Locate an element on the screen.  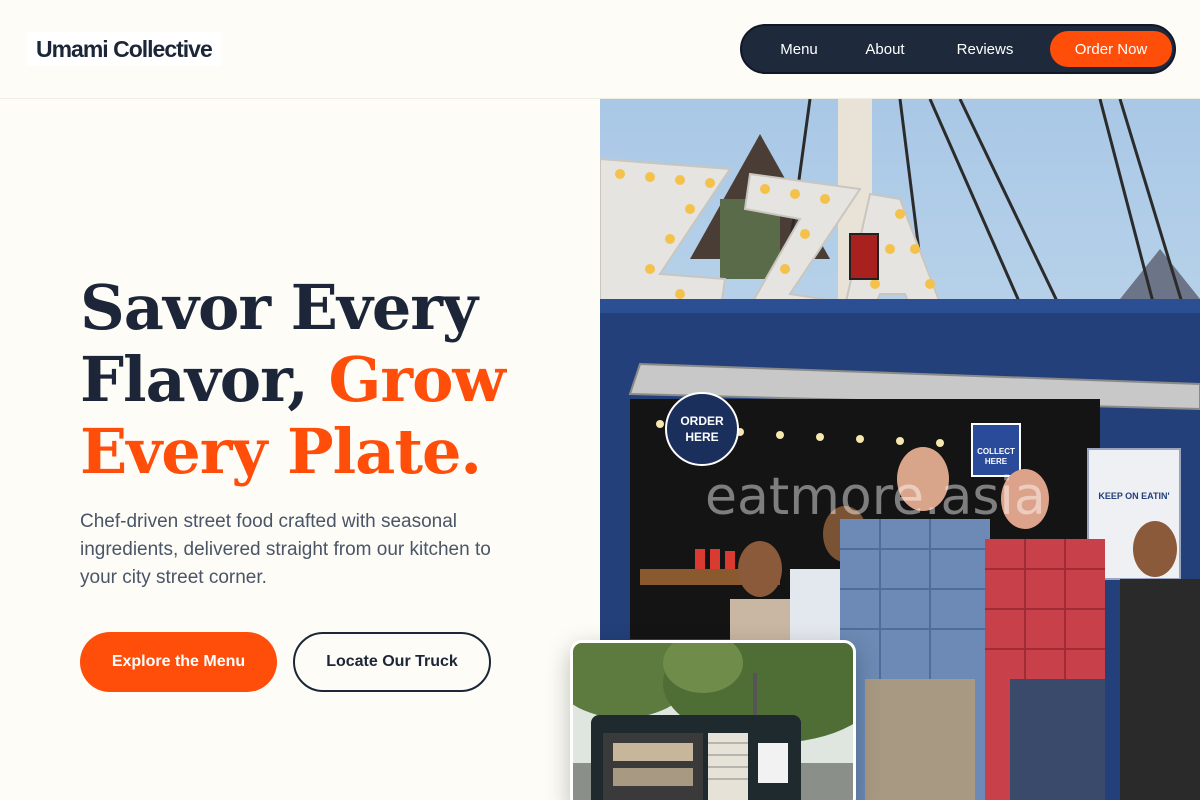
headline-accent-grow: Grow is located at coordinates (416, 379).